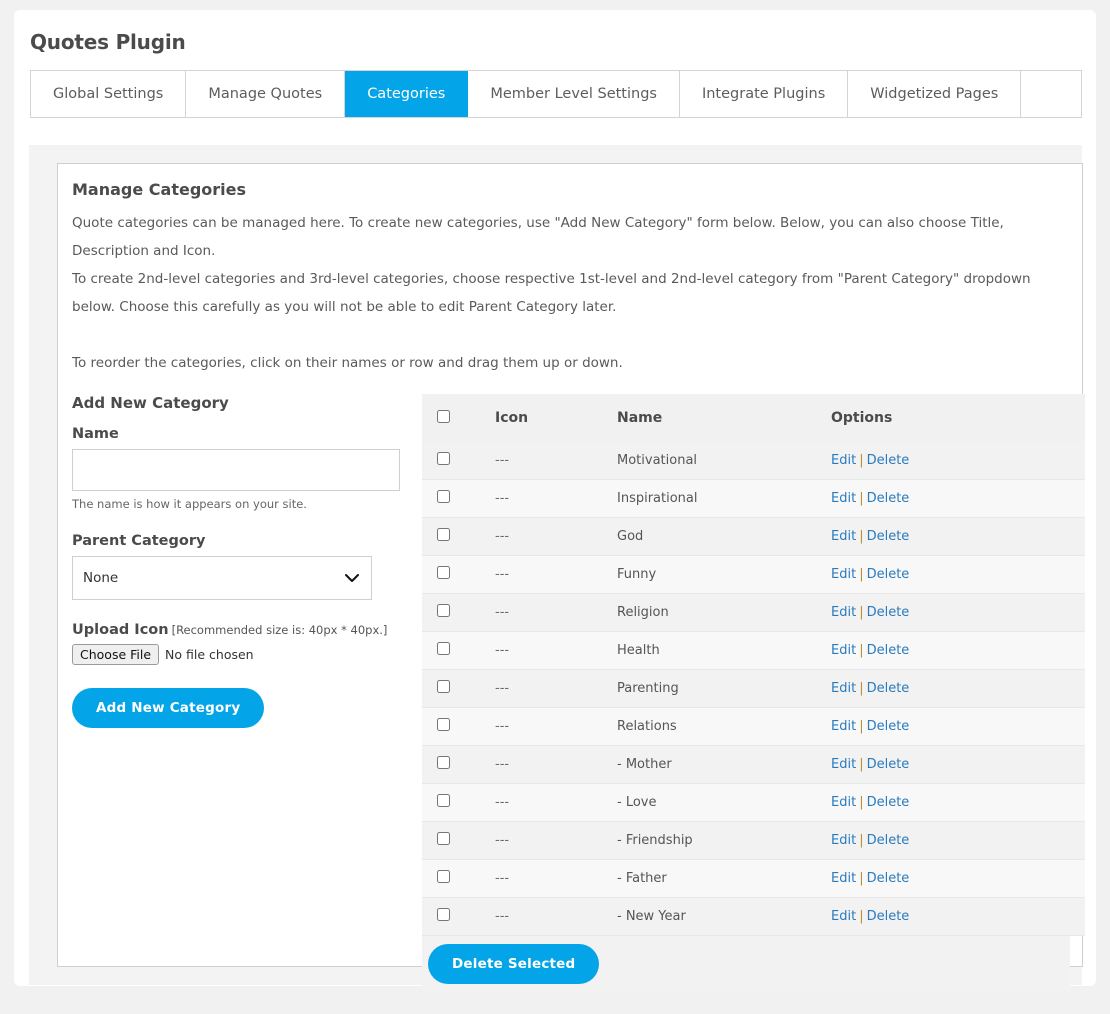  What do you see at coordinates (266, 94) in the screenshot?
I see `tab-manage-quotes: Manage Quotes` at bounding box center [266, 94].